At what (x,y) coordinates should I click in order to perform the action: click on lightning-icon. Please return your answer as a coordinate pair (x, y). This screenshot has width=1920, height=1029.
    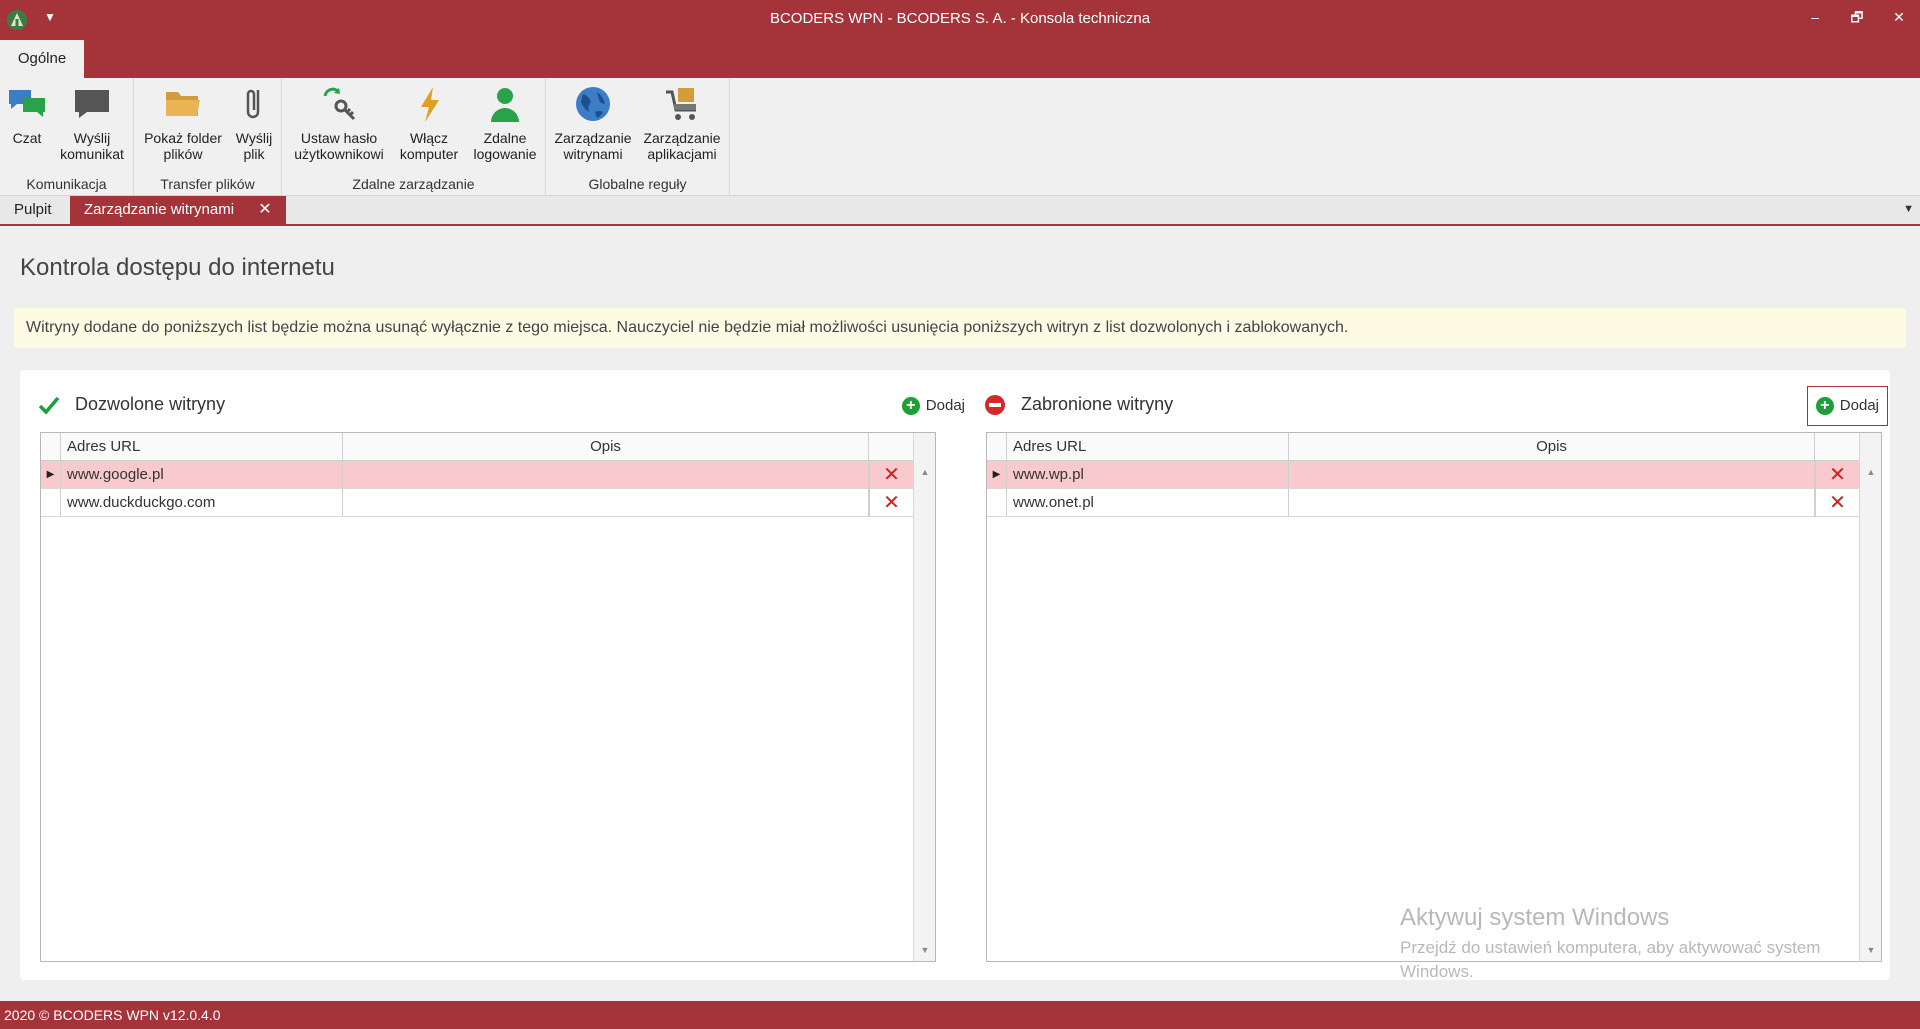
    Looking at the image, I should click on (430, 104).